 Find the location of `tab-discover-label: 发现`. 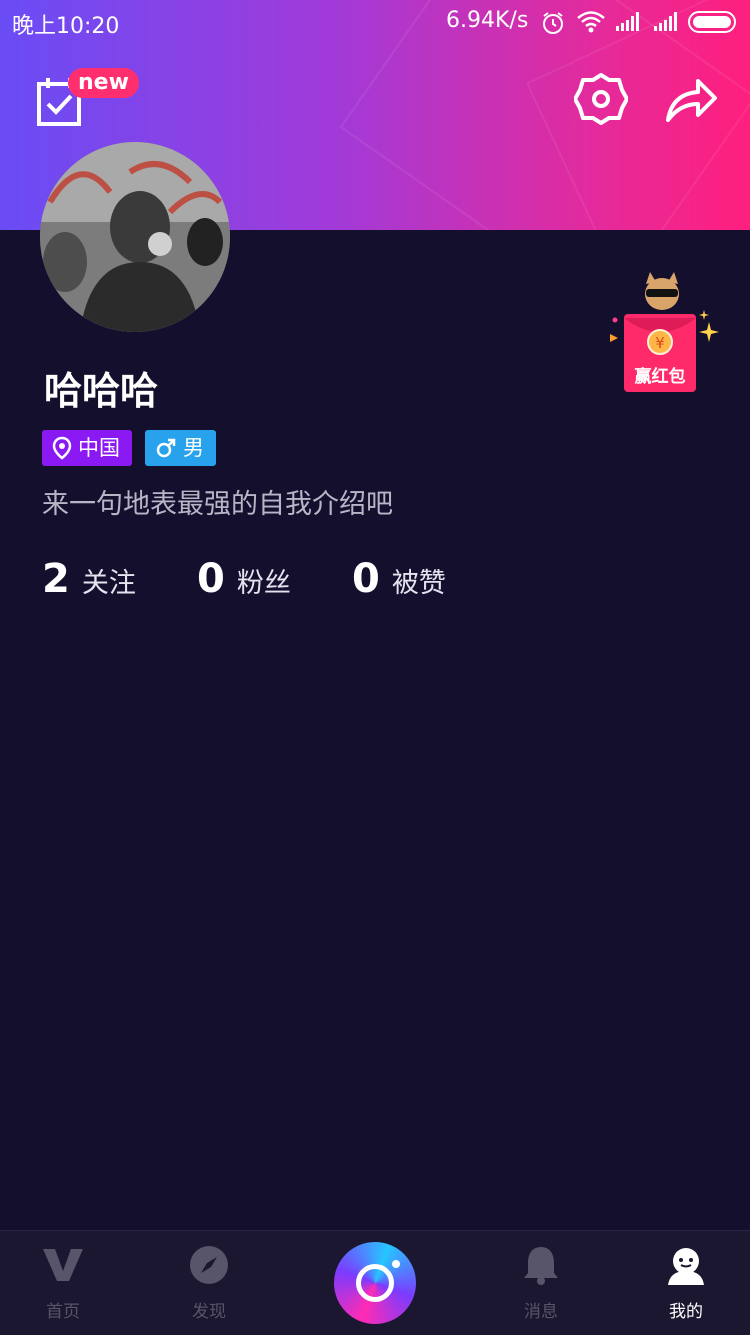

tab-discover-label: 发现 is located at coordinates (209, 1312).